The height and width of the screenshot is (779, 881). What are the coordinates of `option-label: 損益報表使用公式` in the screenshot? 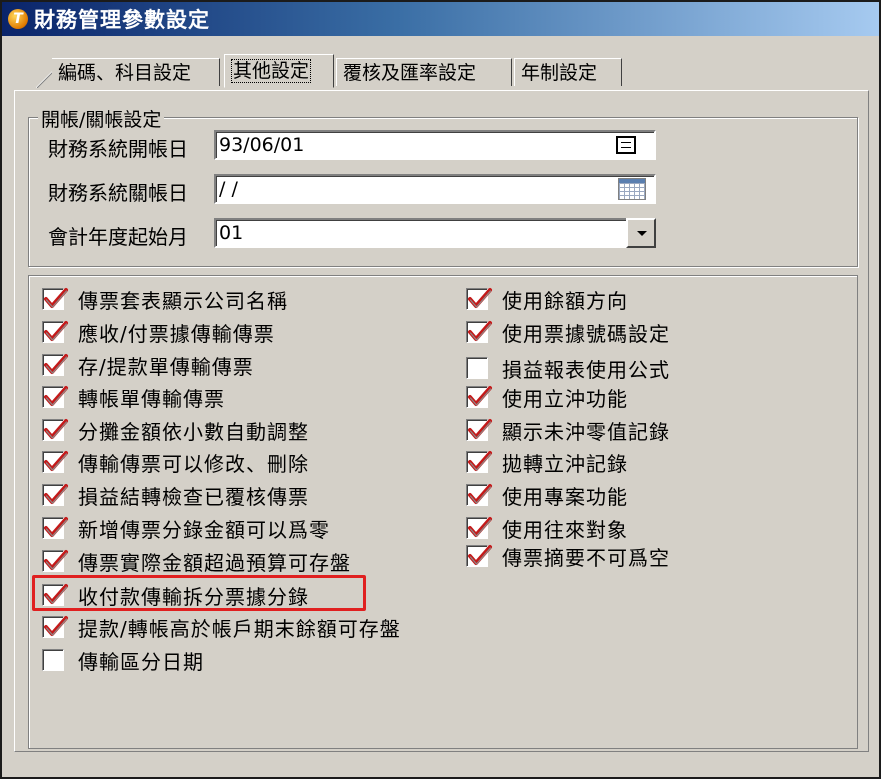 It's located at (586, 369).